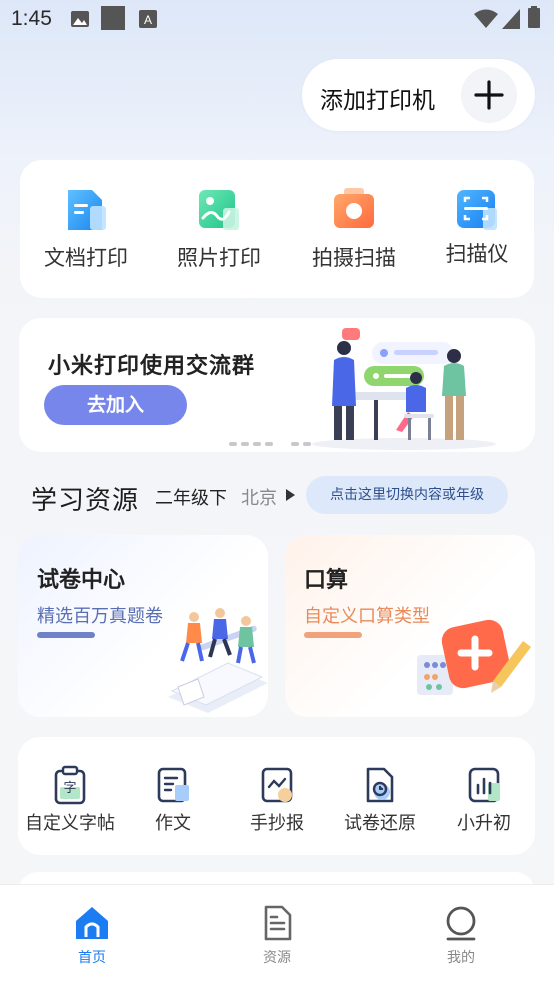 The width and height of the screenshot is (554, 984). I want to click on exam-center-card: 试卷中心 精选百万真题卷, so click(143, 626).